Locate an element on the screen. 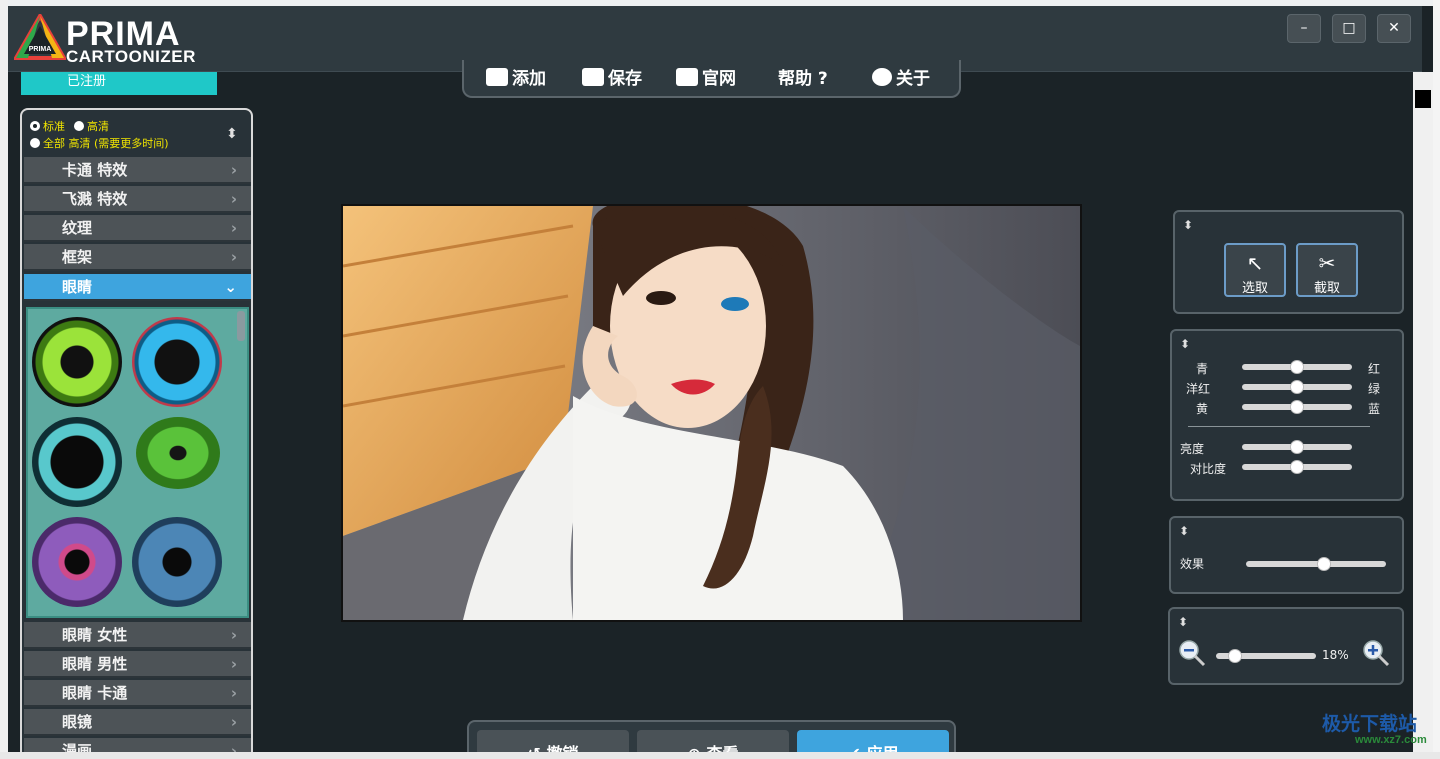 Image resolution: width=1440 pixels, height=759 pixels. blue-label: 蓝 is located at coordinates (1374, 409).